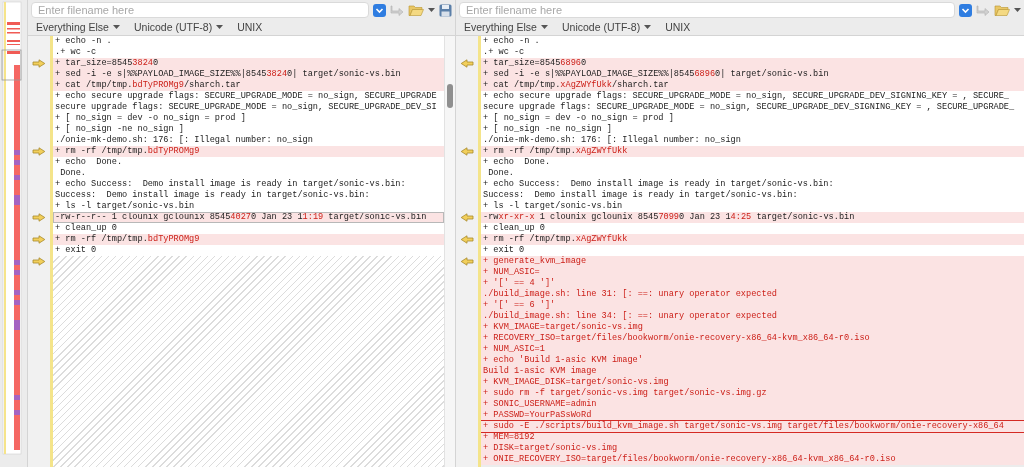 The height and width of the screenshot is (467, 1024). What do you see at coordinates (450, 96) in the screenshot?
I see `scrollbar-thumb` at bounding box center [450, 96].